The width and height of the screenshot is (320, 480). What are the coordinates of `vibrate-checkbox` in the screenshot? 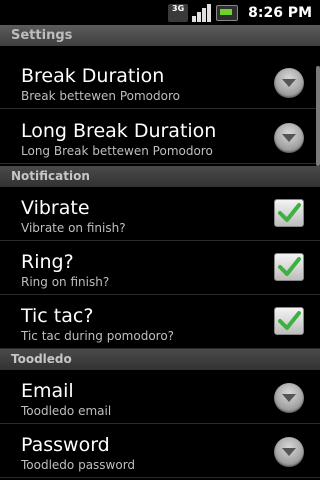 It's located at (289, 213).